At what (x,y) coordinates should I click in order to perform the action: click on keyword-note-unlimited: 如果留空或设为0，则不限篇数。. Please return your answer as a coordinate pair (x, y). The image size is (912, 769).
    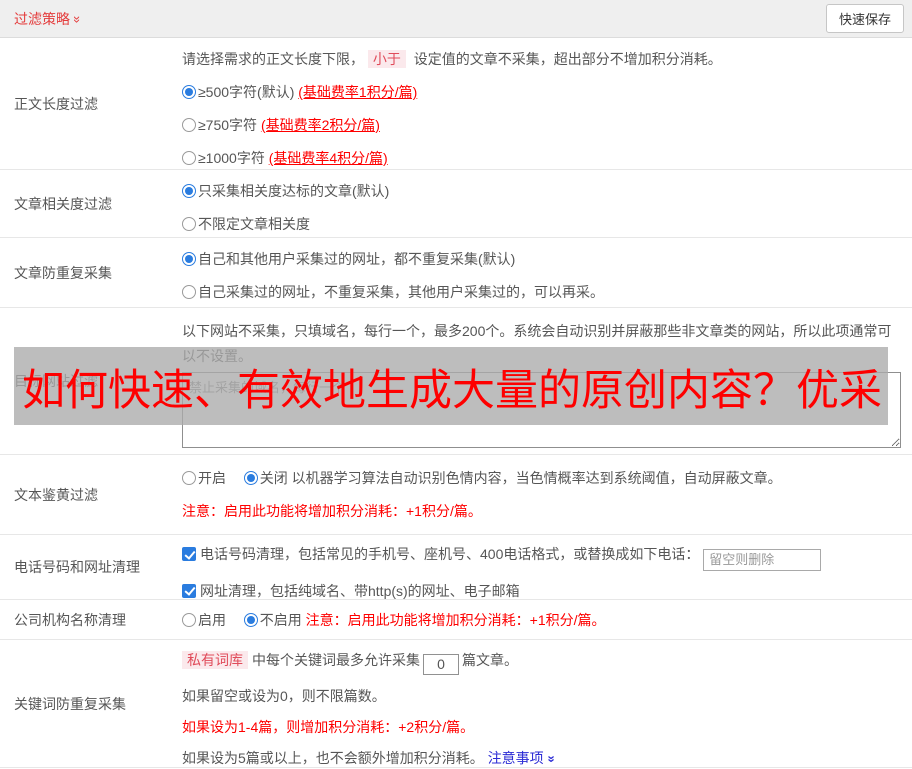
    Looking at the image, I should click on (284, 695).